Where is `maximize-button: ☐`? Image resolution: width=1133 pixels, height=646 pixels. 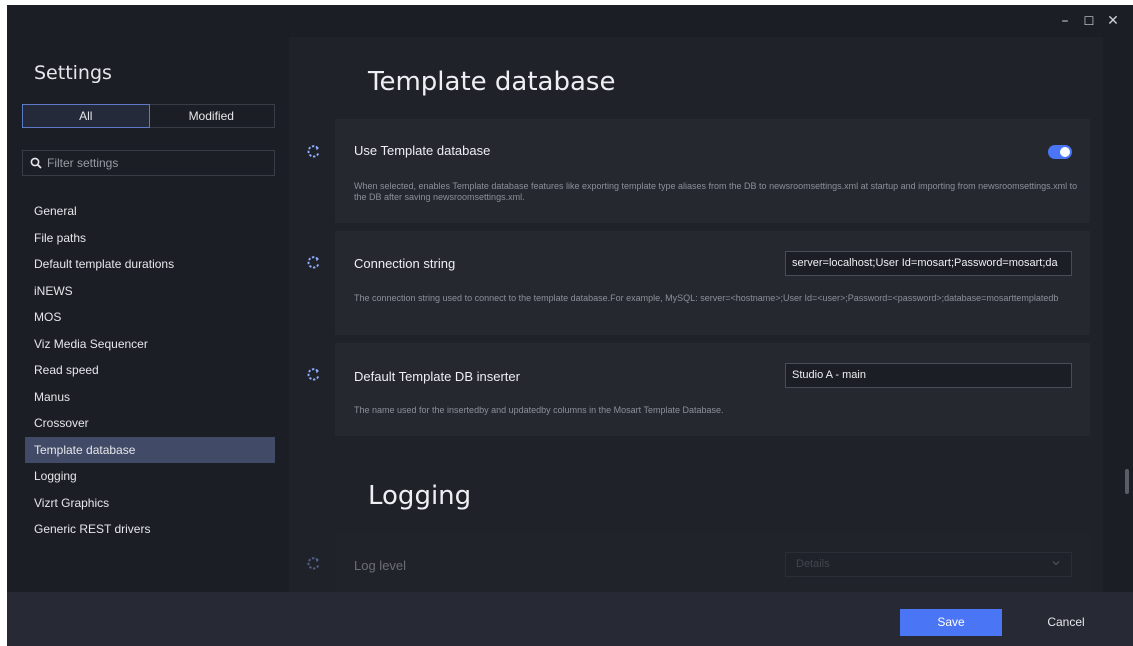
maximize-button: ☐ is located at coordinates (1089, 21).